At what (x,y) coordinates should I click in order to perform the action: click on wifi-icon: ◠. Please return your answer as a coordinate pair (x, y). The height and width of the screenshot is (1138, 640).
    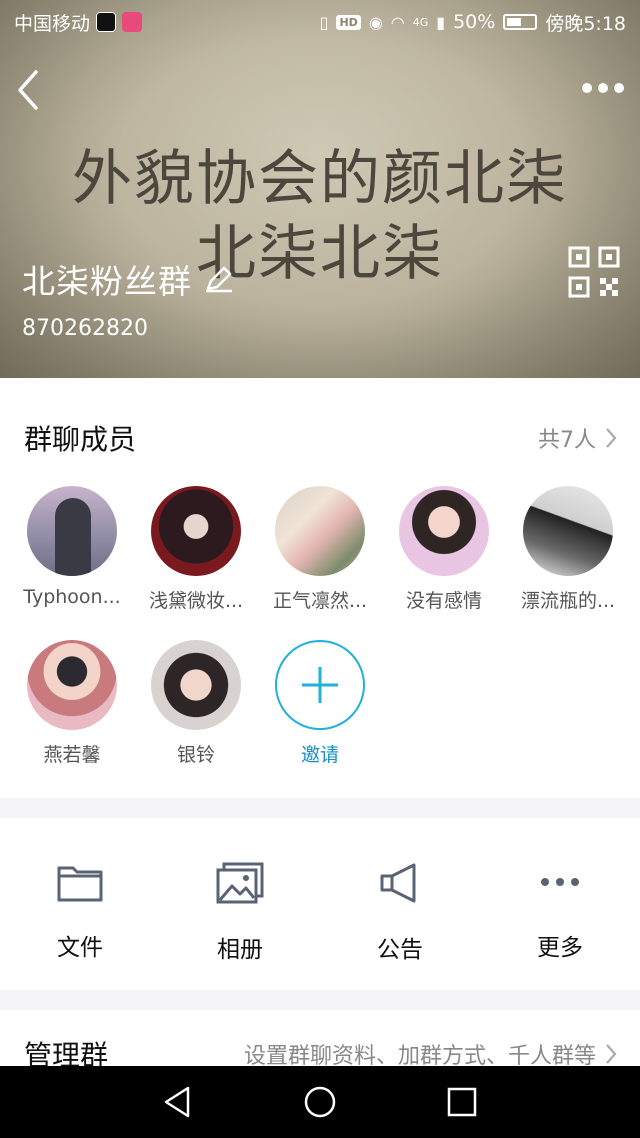
    Looking at the image, I should click on (397, 22).